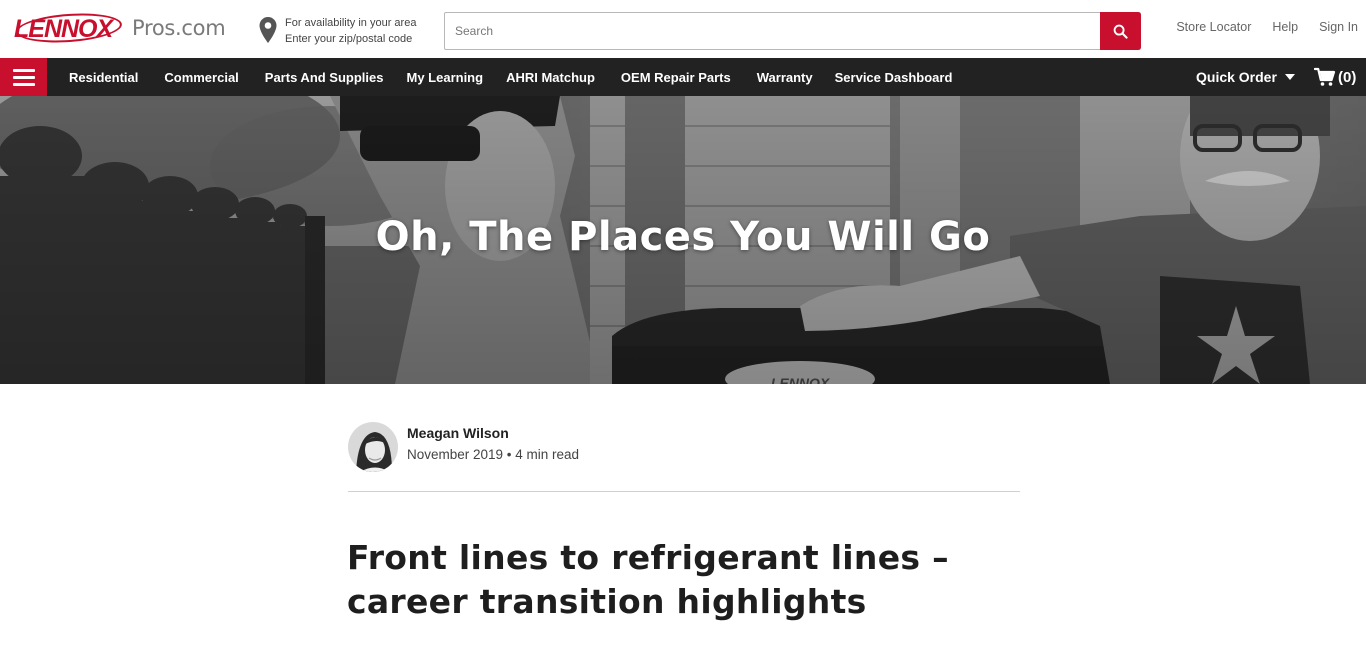 This screenshot has width=1366, height=649. Describe the element at coordinates (1338, 27) in the screenshot. I see `sign-in-link: Sign In` at that location.